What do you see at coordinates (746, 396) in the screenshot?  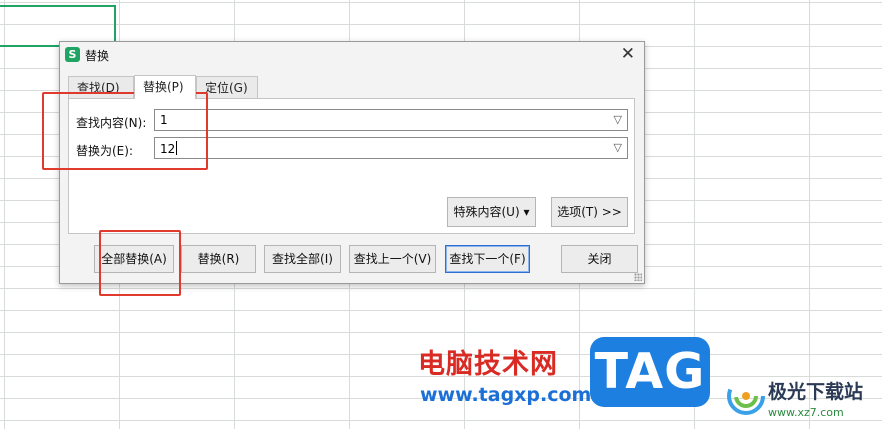 I see `aurora-logo-icon` at bounding box center [746, 396].